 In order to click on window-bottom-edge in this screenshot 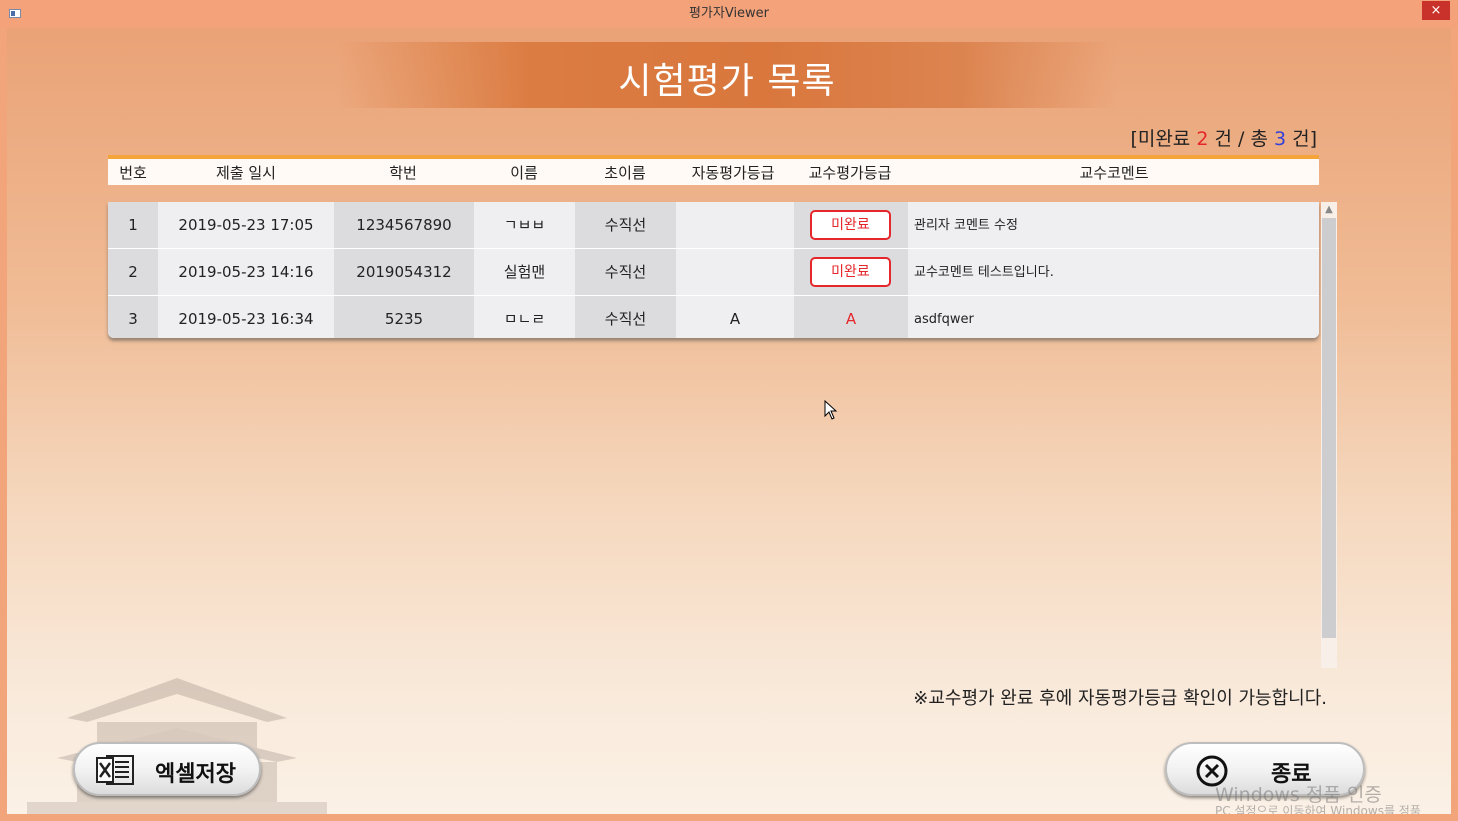, I will do `click(729, 817)`.